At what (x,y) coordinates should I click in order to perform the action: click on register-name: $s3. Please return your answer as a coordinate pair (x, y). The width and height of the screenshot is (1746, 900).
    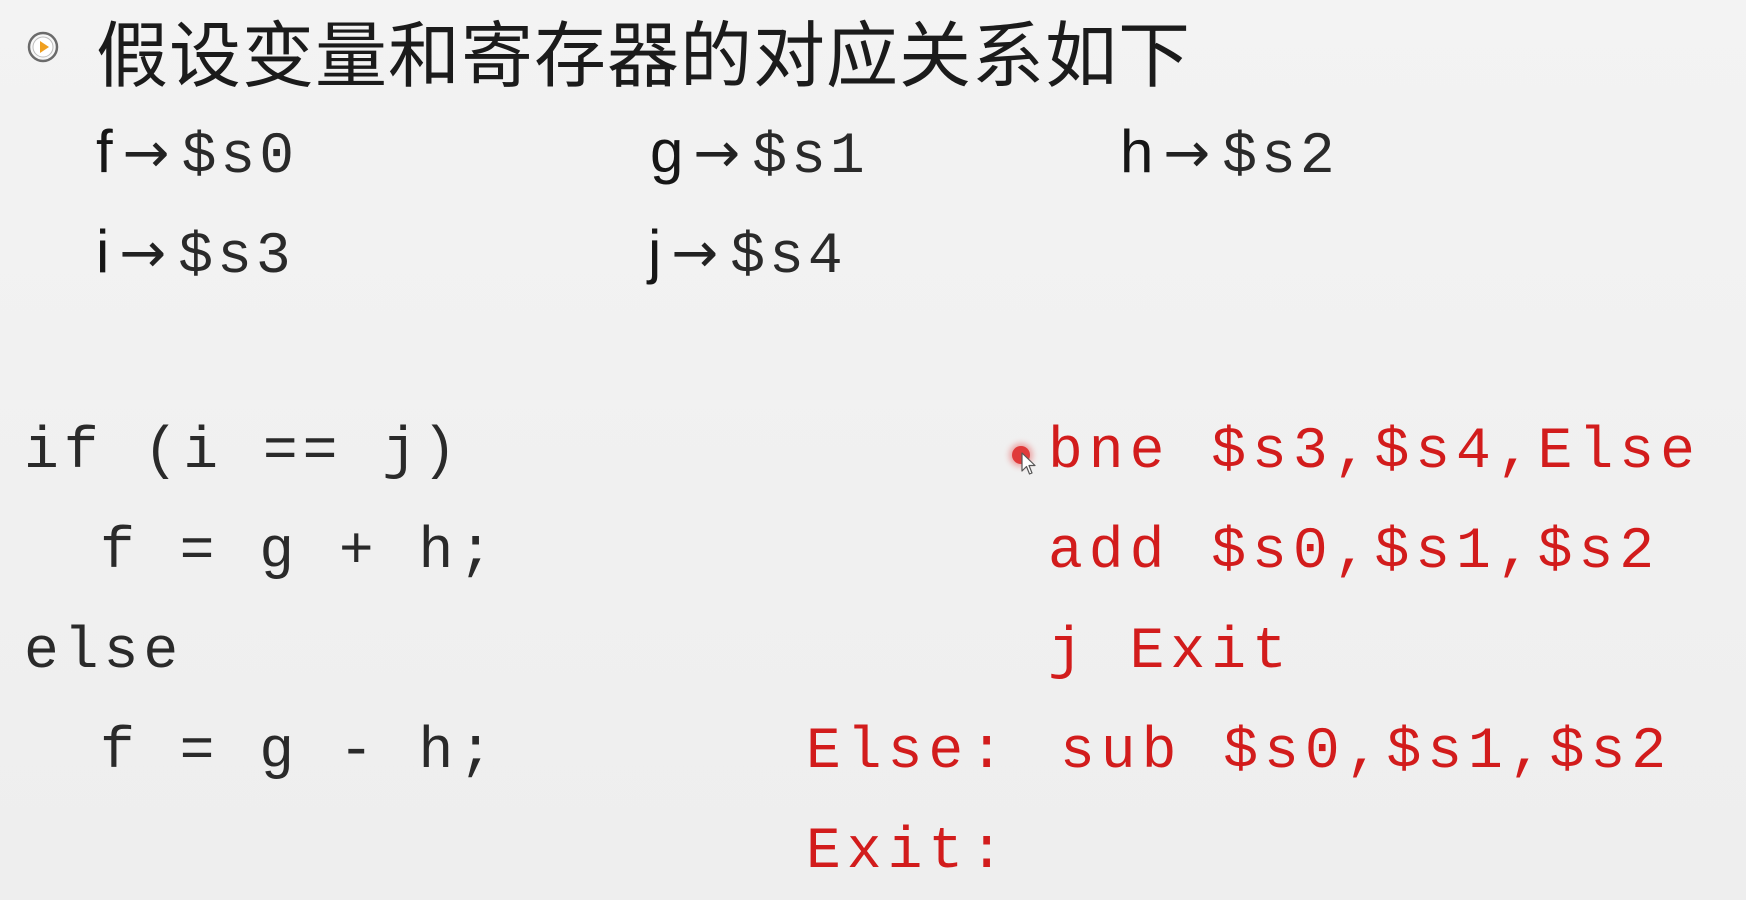
    Looking at the image, I should click on (236, 257).